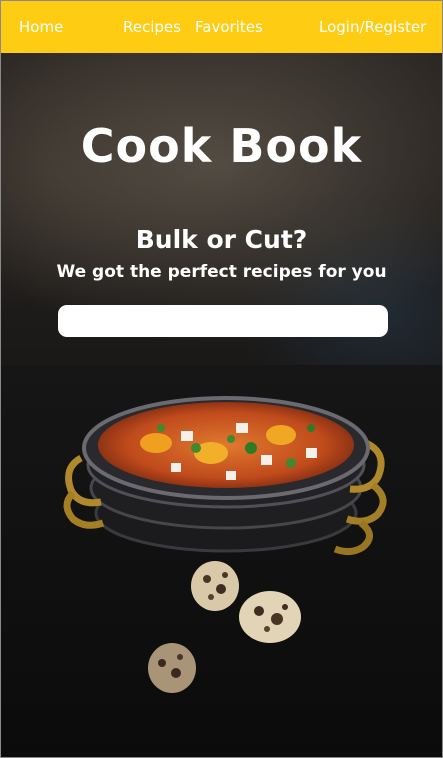 The height and width of the screenshot is (758, 443). Describe the element at coordinates (223, 321) in the screenshot. I see `search-input` at that location.